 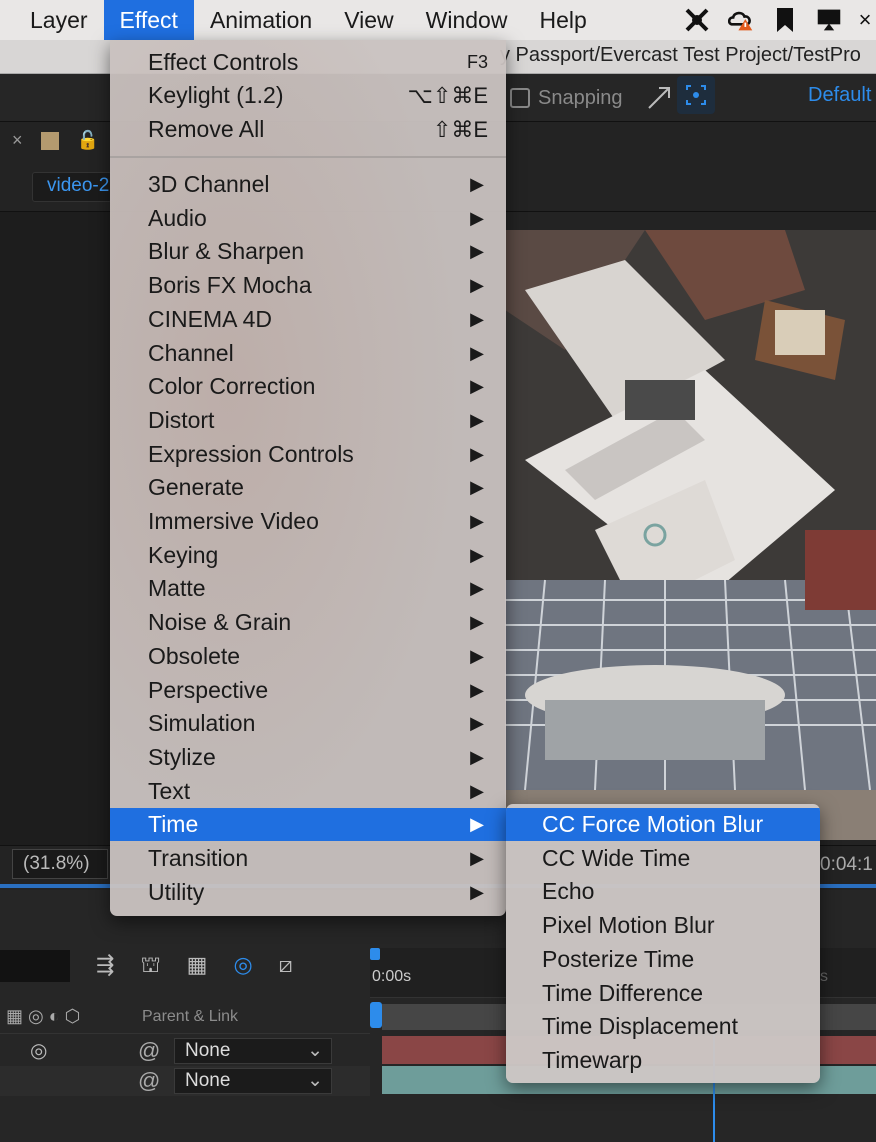 What do you see at coordinates (447, 95) in the screenshot?
I see `shortcut-label: ⌥⇧⌘E` at bounding box center [447, 95].